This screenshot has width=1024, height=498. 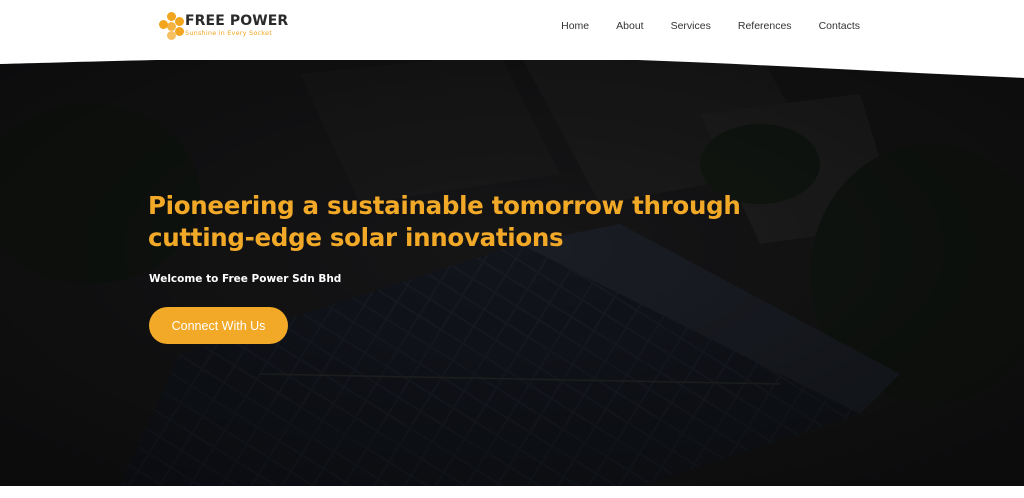 I want to click on main-nav: Home About Services References Contacts, so click(x=710, y=26).